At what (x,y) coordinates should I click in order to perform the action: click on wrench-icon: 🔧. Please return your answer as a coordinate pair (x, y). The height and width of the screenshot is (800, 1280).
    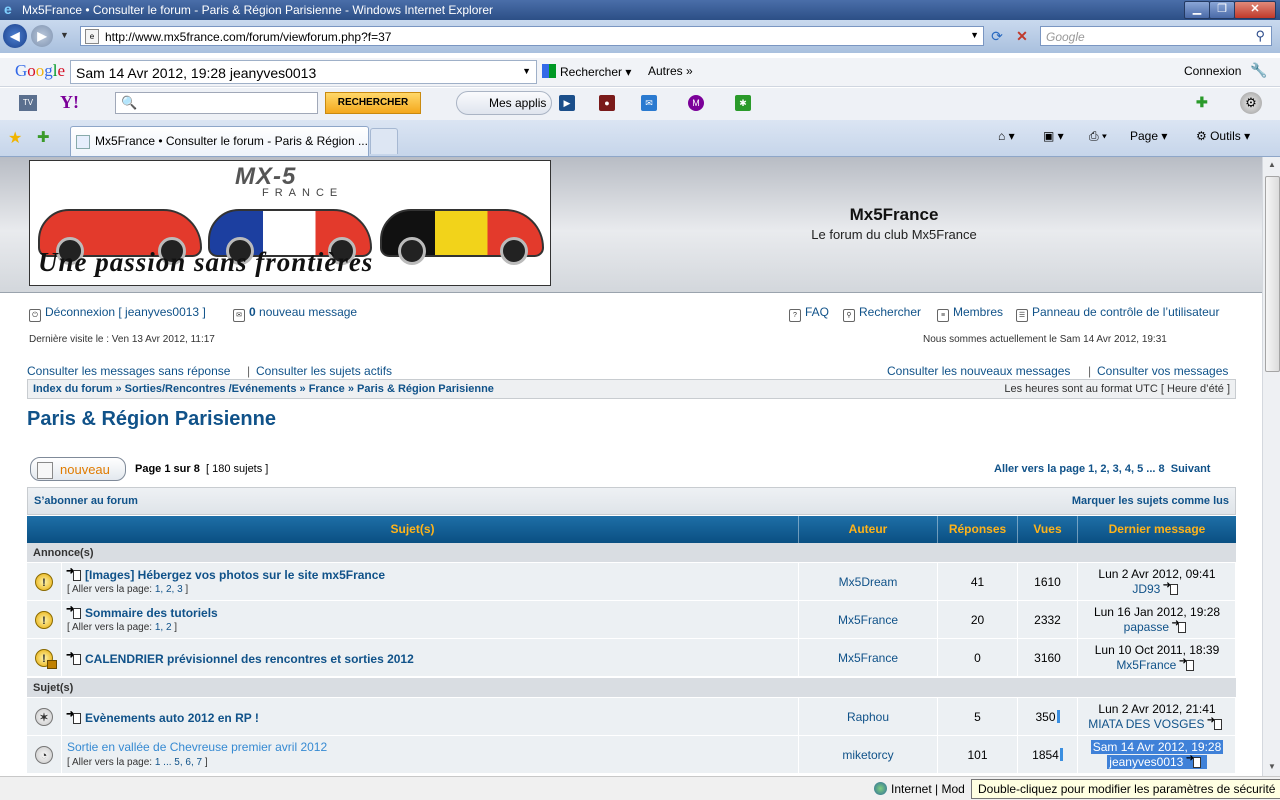
    Looking at the image, I should click on (1258, 70).